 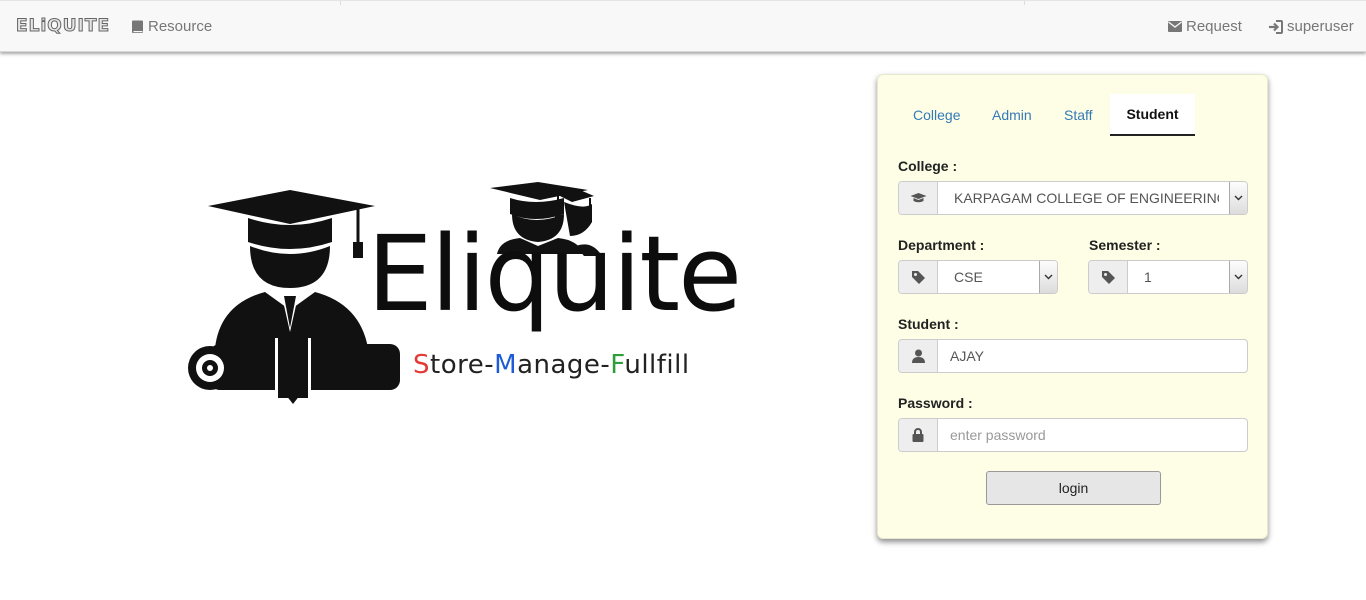 I want to click on college-value: KARPAGAM COLLEGE OF ENGINEERING, so click(x=1086, y=198).